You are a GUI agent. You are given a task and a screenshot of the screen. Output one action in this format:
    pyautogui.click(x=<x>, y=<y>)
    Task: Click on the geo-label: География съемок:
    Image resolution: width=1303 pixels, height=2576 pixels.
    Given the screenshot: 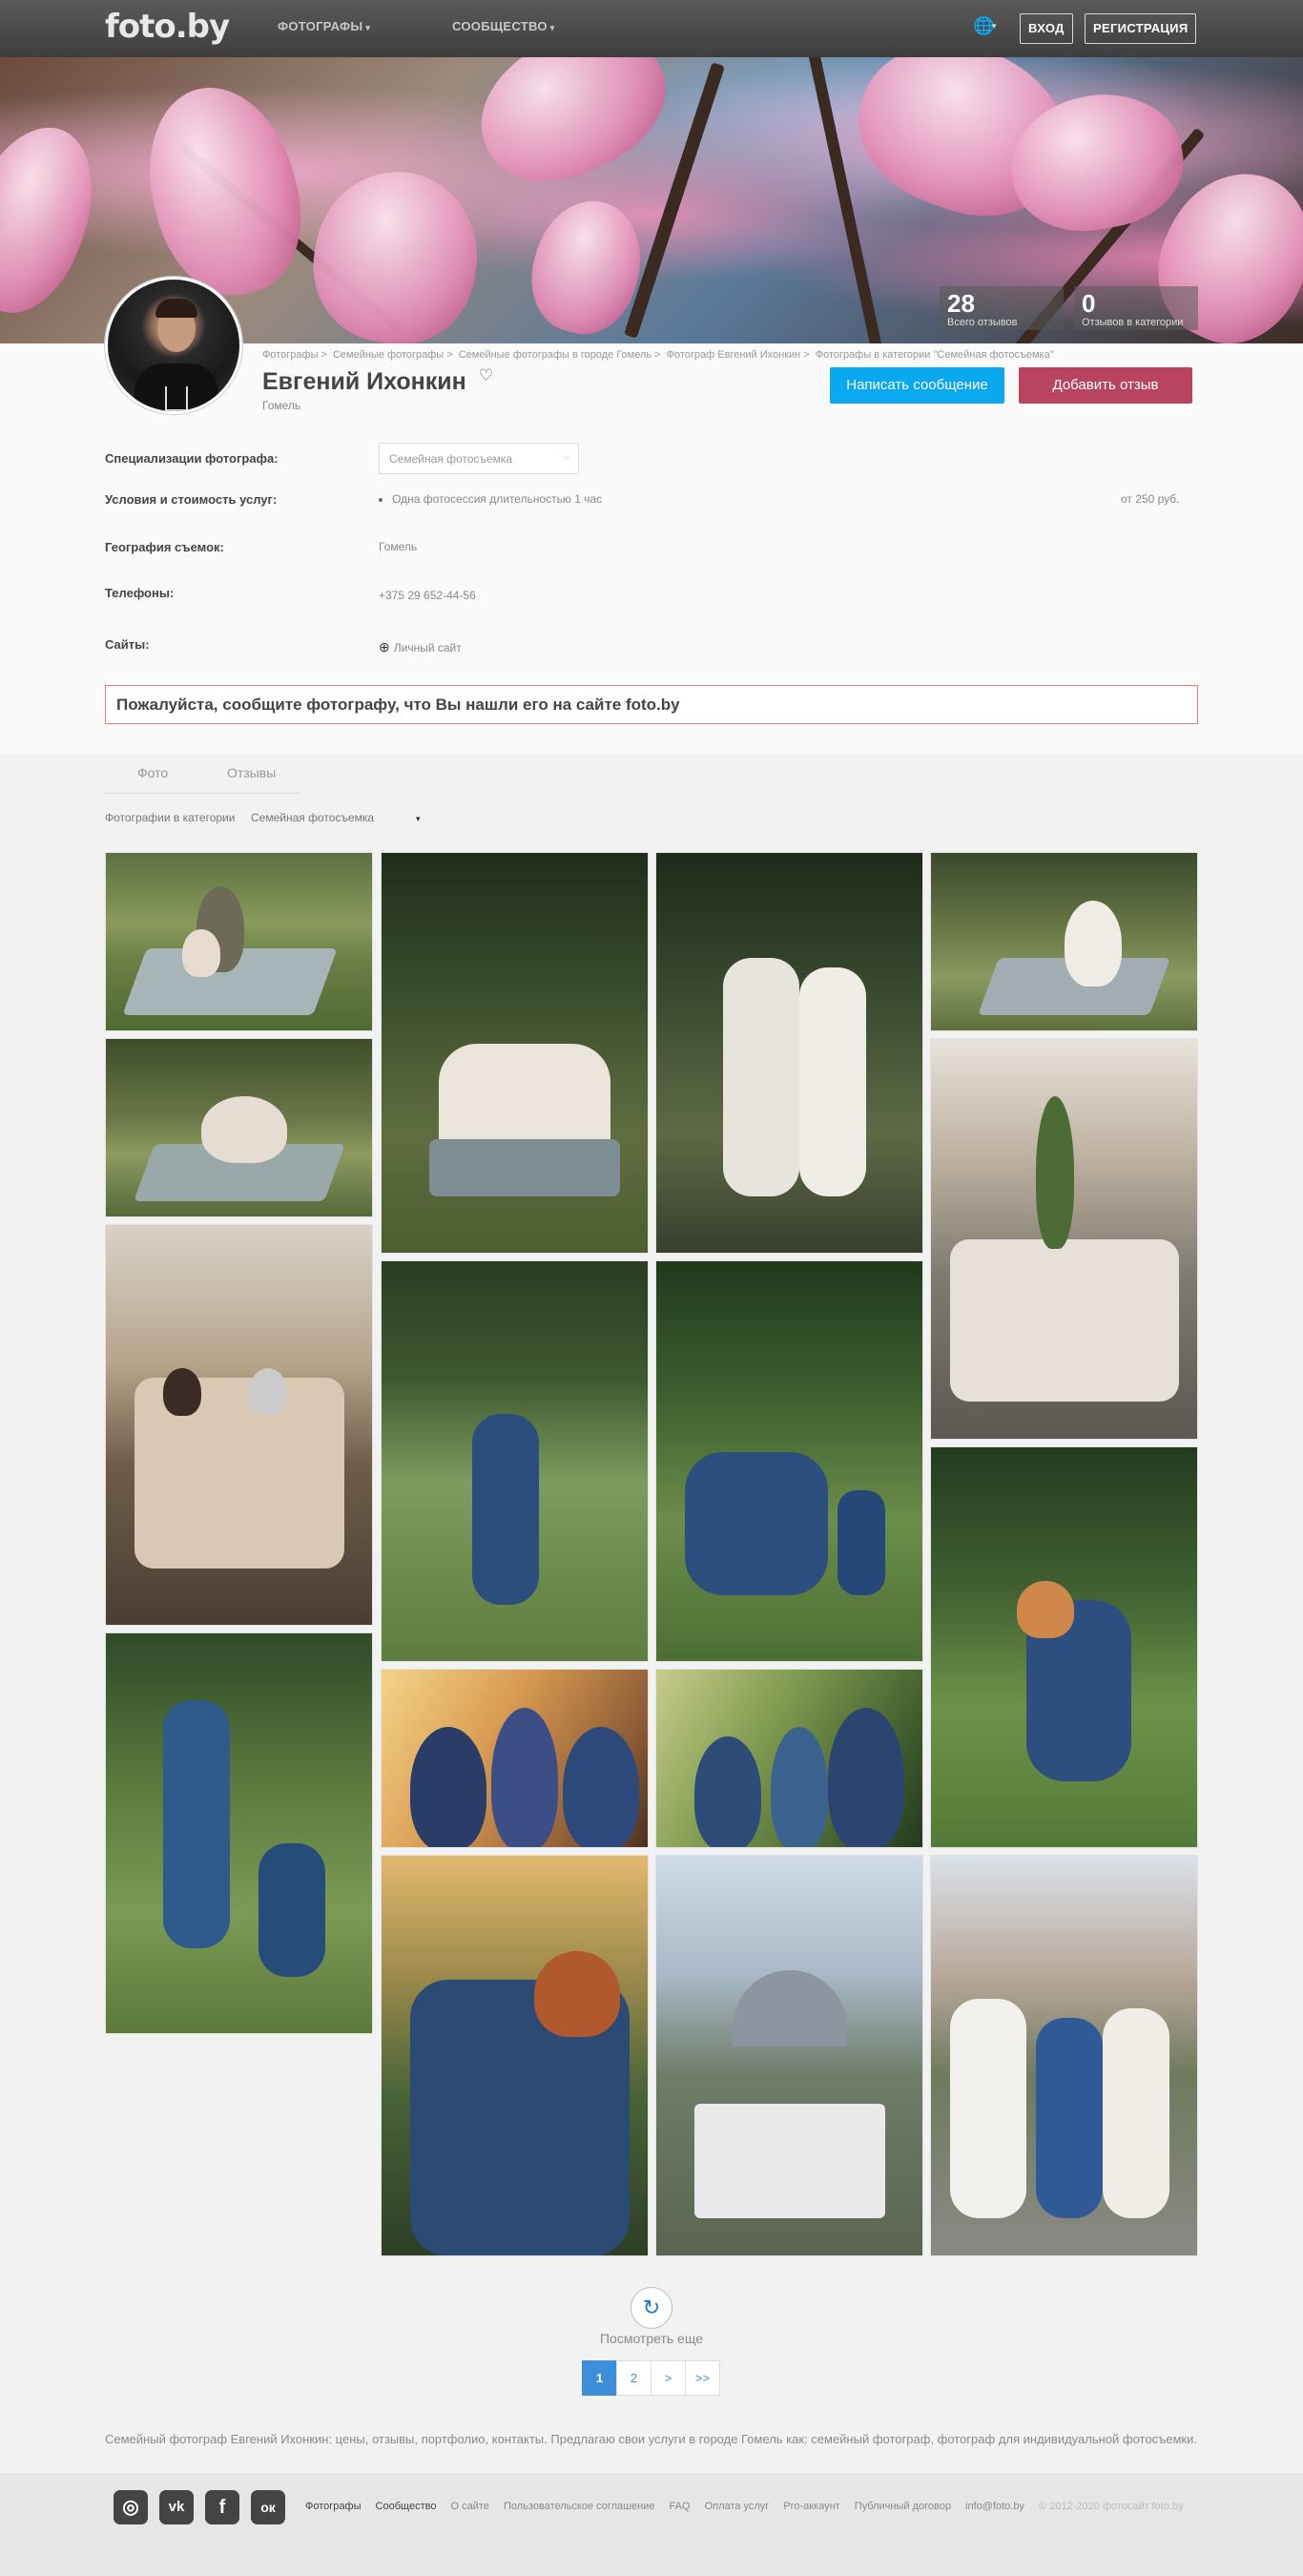 What is the action you would take?
    pyautogui.click(x=165, y=547)
    